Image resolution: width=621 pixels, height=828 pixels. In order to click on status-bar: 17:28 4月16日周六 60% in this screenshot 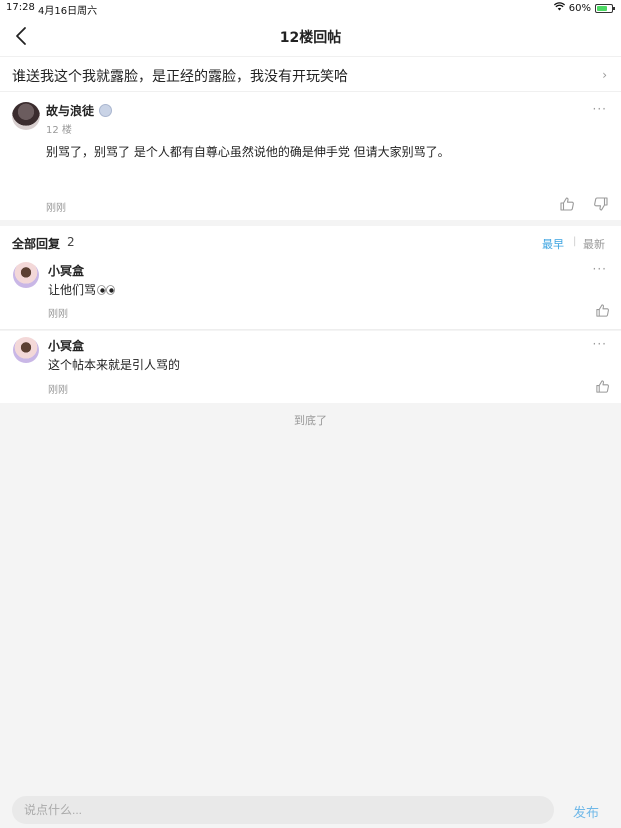, I will do `click(310, 8)`.